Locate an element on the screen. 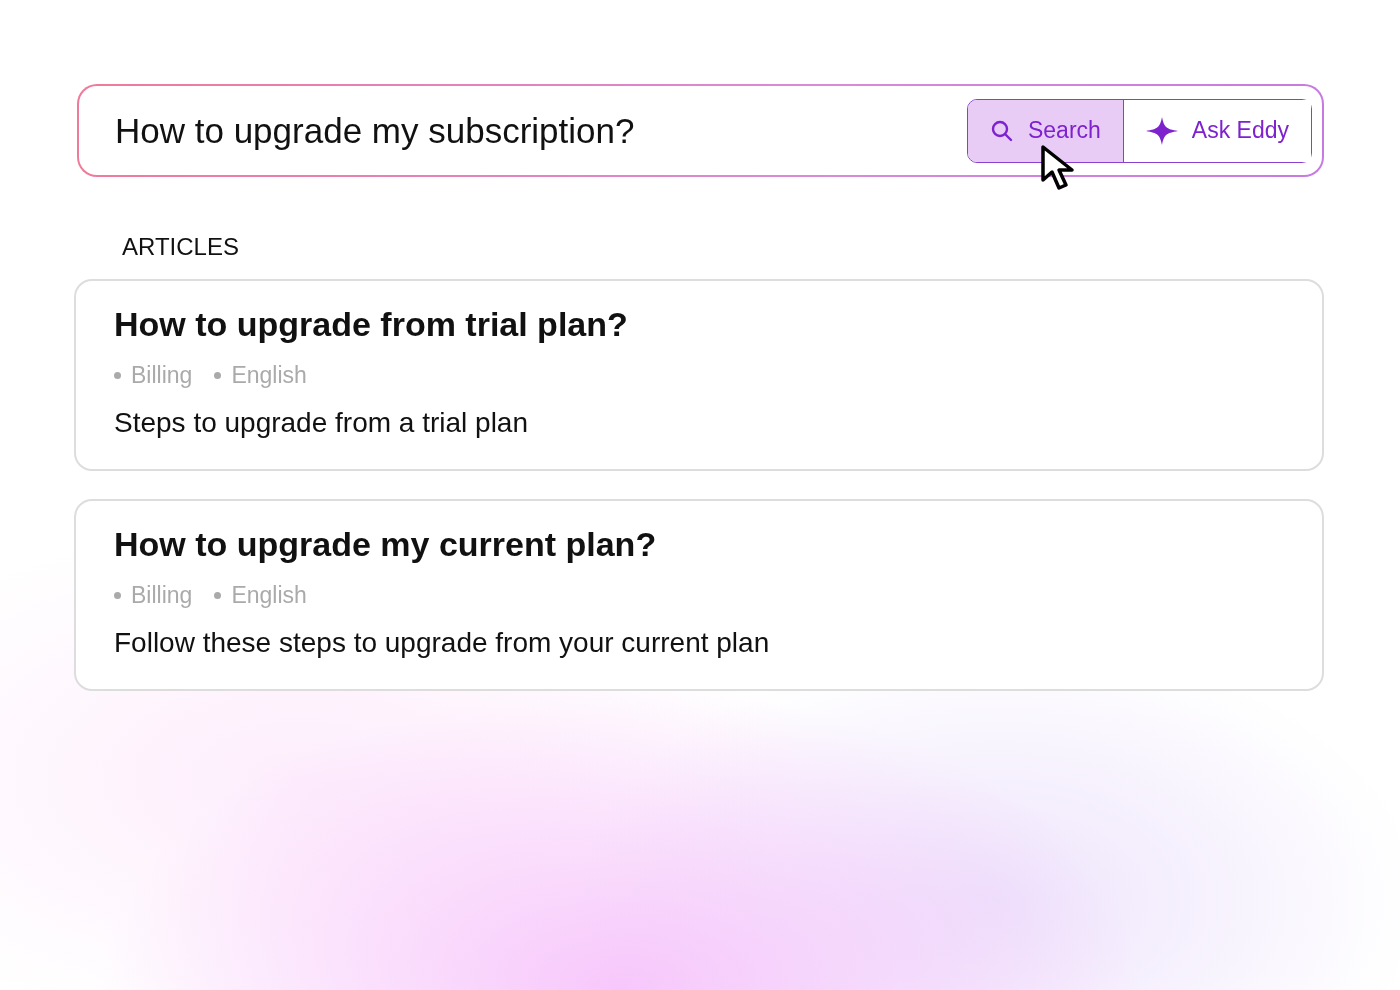  search-icon is located at coordinates (1001, 130).